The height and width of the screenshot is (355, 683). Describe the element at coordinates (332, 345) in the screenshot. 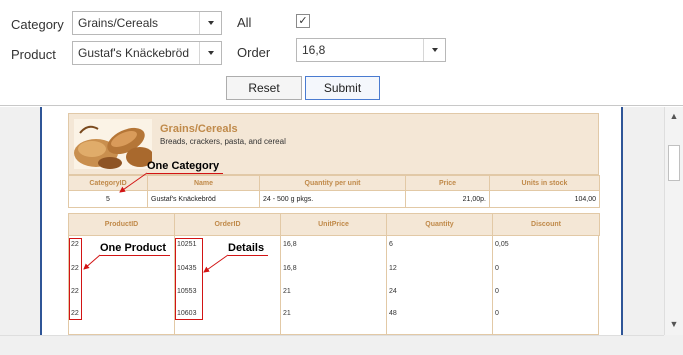

I see `horizontal-scrollbar` at that location.